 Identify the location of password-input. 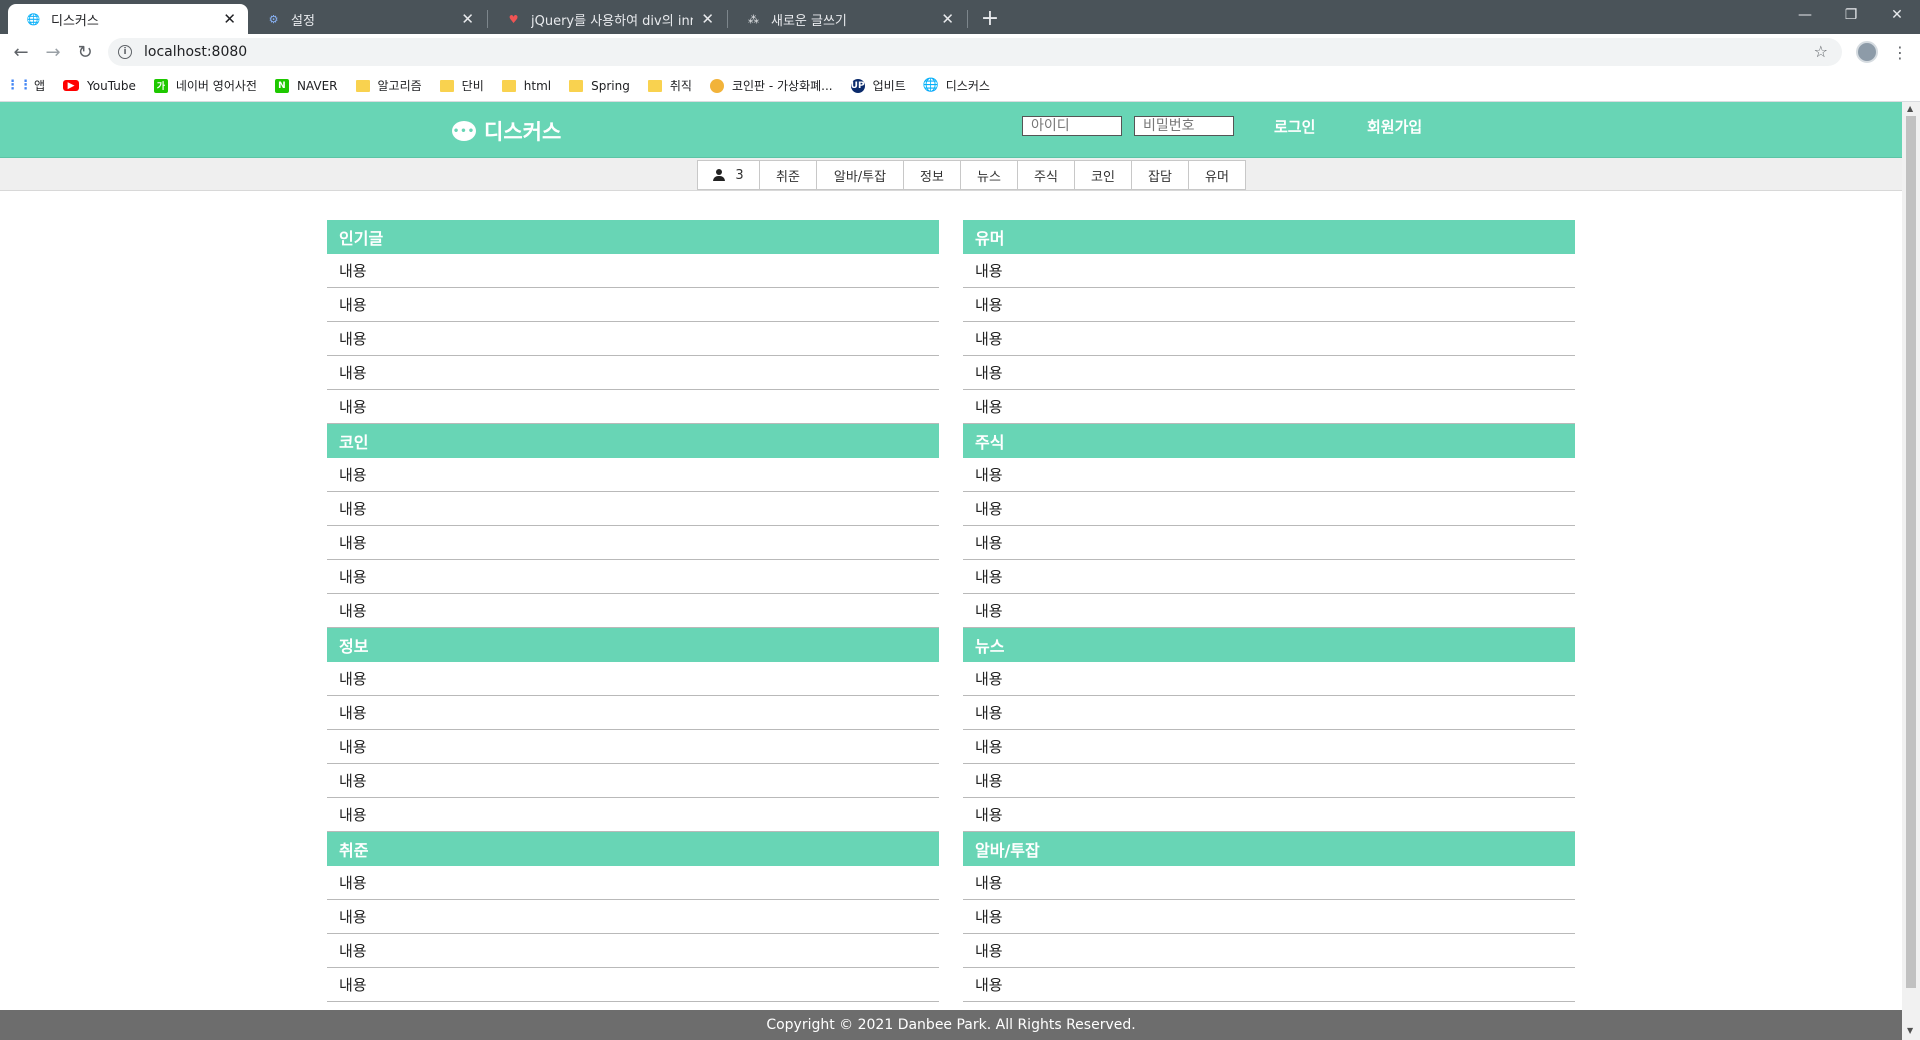
(1184, 126).